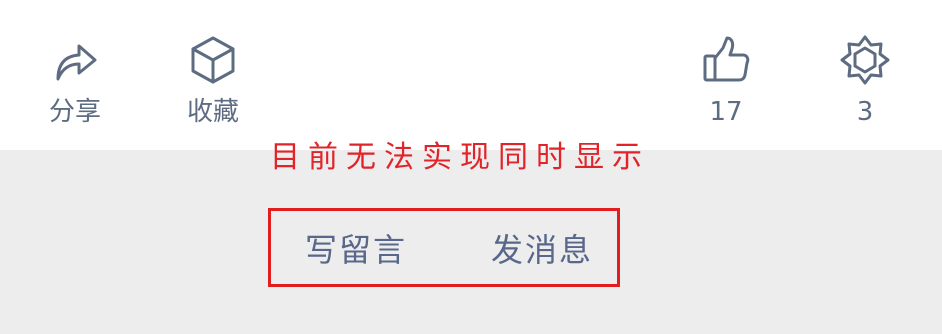 Image resolution: width=942 pixels, height=334 pixels. What do you see at coordinates (726, 112) in the screenshot?
I see `like-count: 17` at bounding box center [726, 112].